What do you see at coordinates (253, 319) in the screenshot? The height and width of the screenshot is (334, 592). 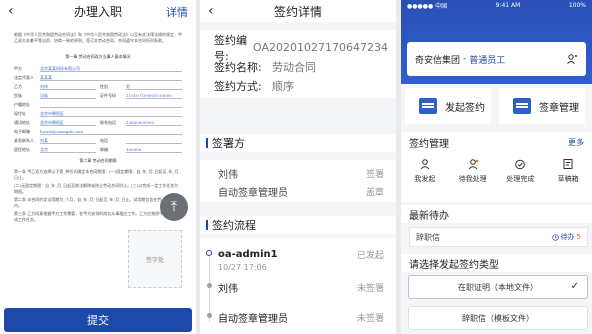 I see `flow-name: 自动签章管理员` at bounding box center [253, 319].